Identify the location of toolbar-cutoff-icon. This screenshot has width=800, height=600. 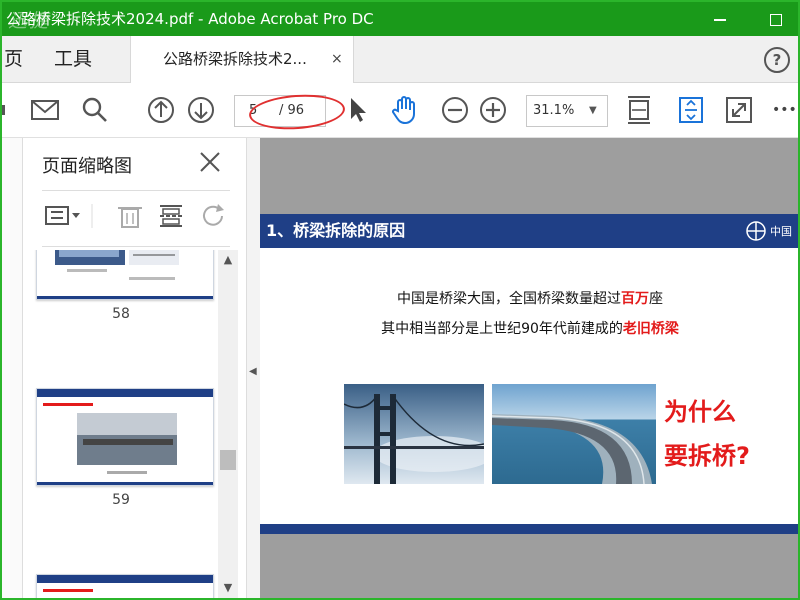
(6, 110).